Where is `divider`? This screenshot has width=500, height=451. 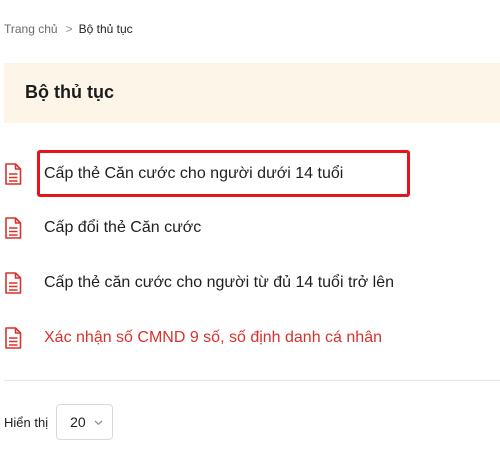
divider is located at coordinates (252, 380).